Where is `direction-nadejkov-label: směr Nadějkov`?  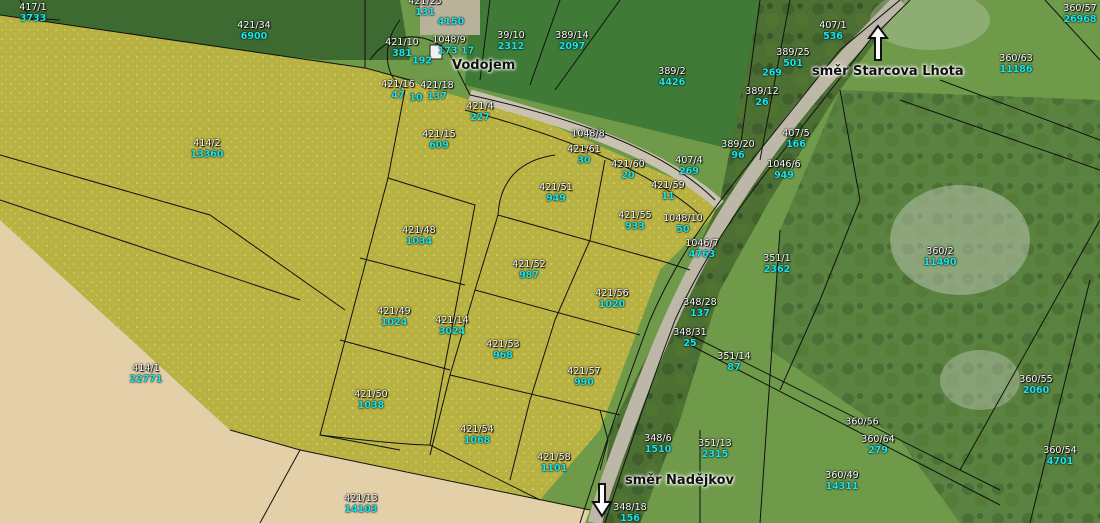 direction-nadejkov-label: směr Nadějkov is located at coordinates (679, 480).